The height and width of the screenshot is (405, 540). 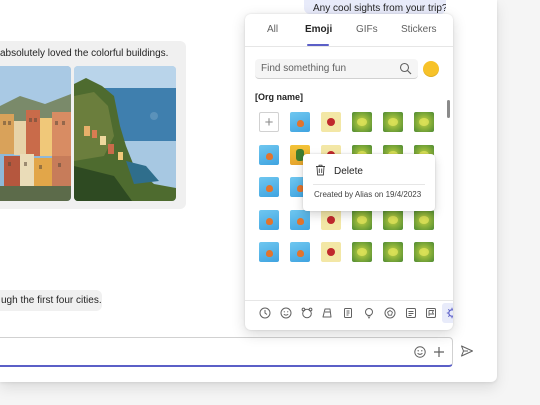 I want to click on search-icon, so click(x=405, y=68).